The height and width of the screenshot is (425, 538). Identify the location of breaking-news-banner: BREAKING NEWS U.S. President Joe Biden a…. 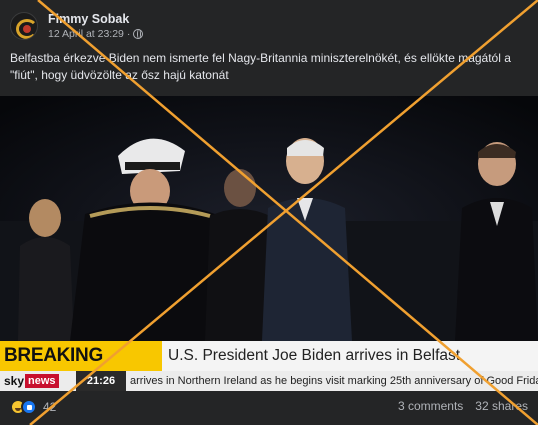
(269, 366).